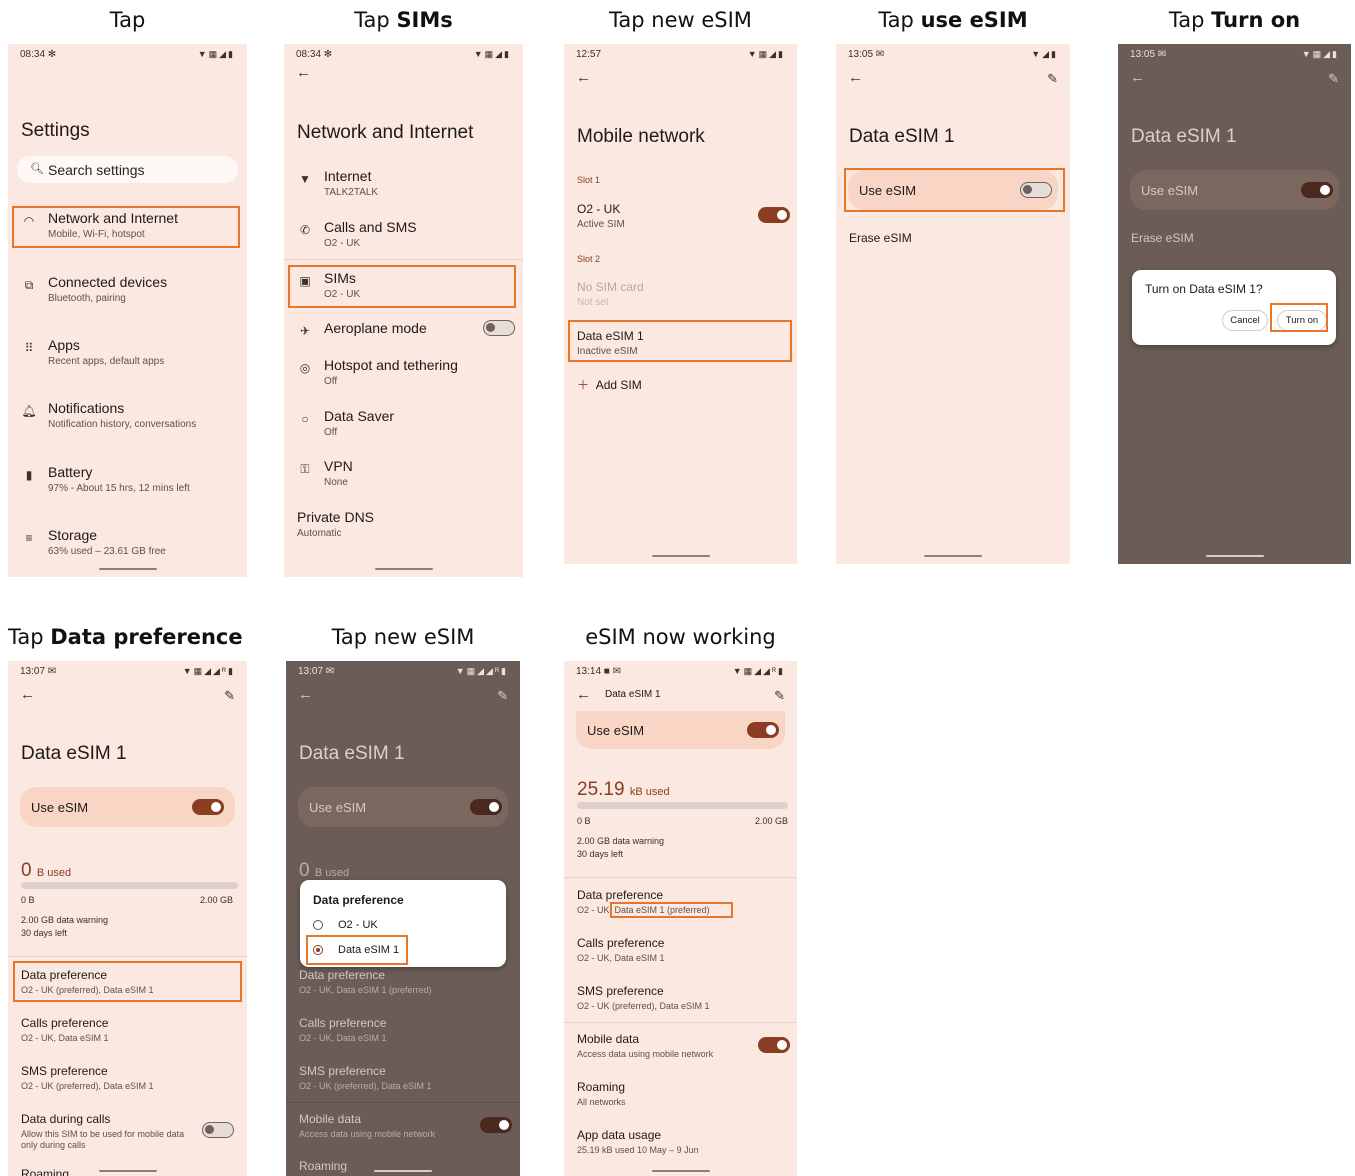  Describe the element at coordinates (129, 479) in the screenshot. I see `settings-item-battery: ▮ Battery 97% - About 15 hrs, 12 mins left` at that location.